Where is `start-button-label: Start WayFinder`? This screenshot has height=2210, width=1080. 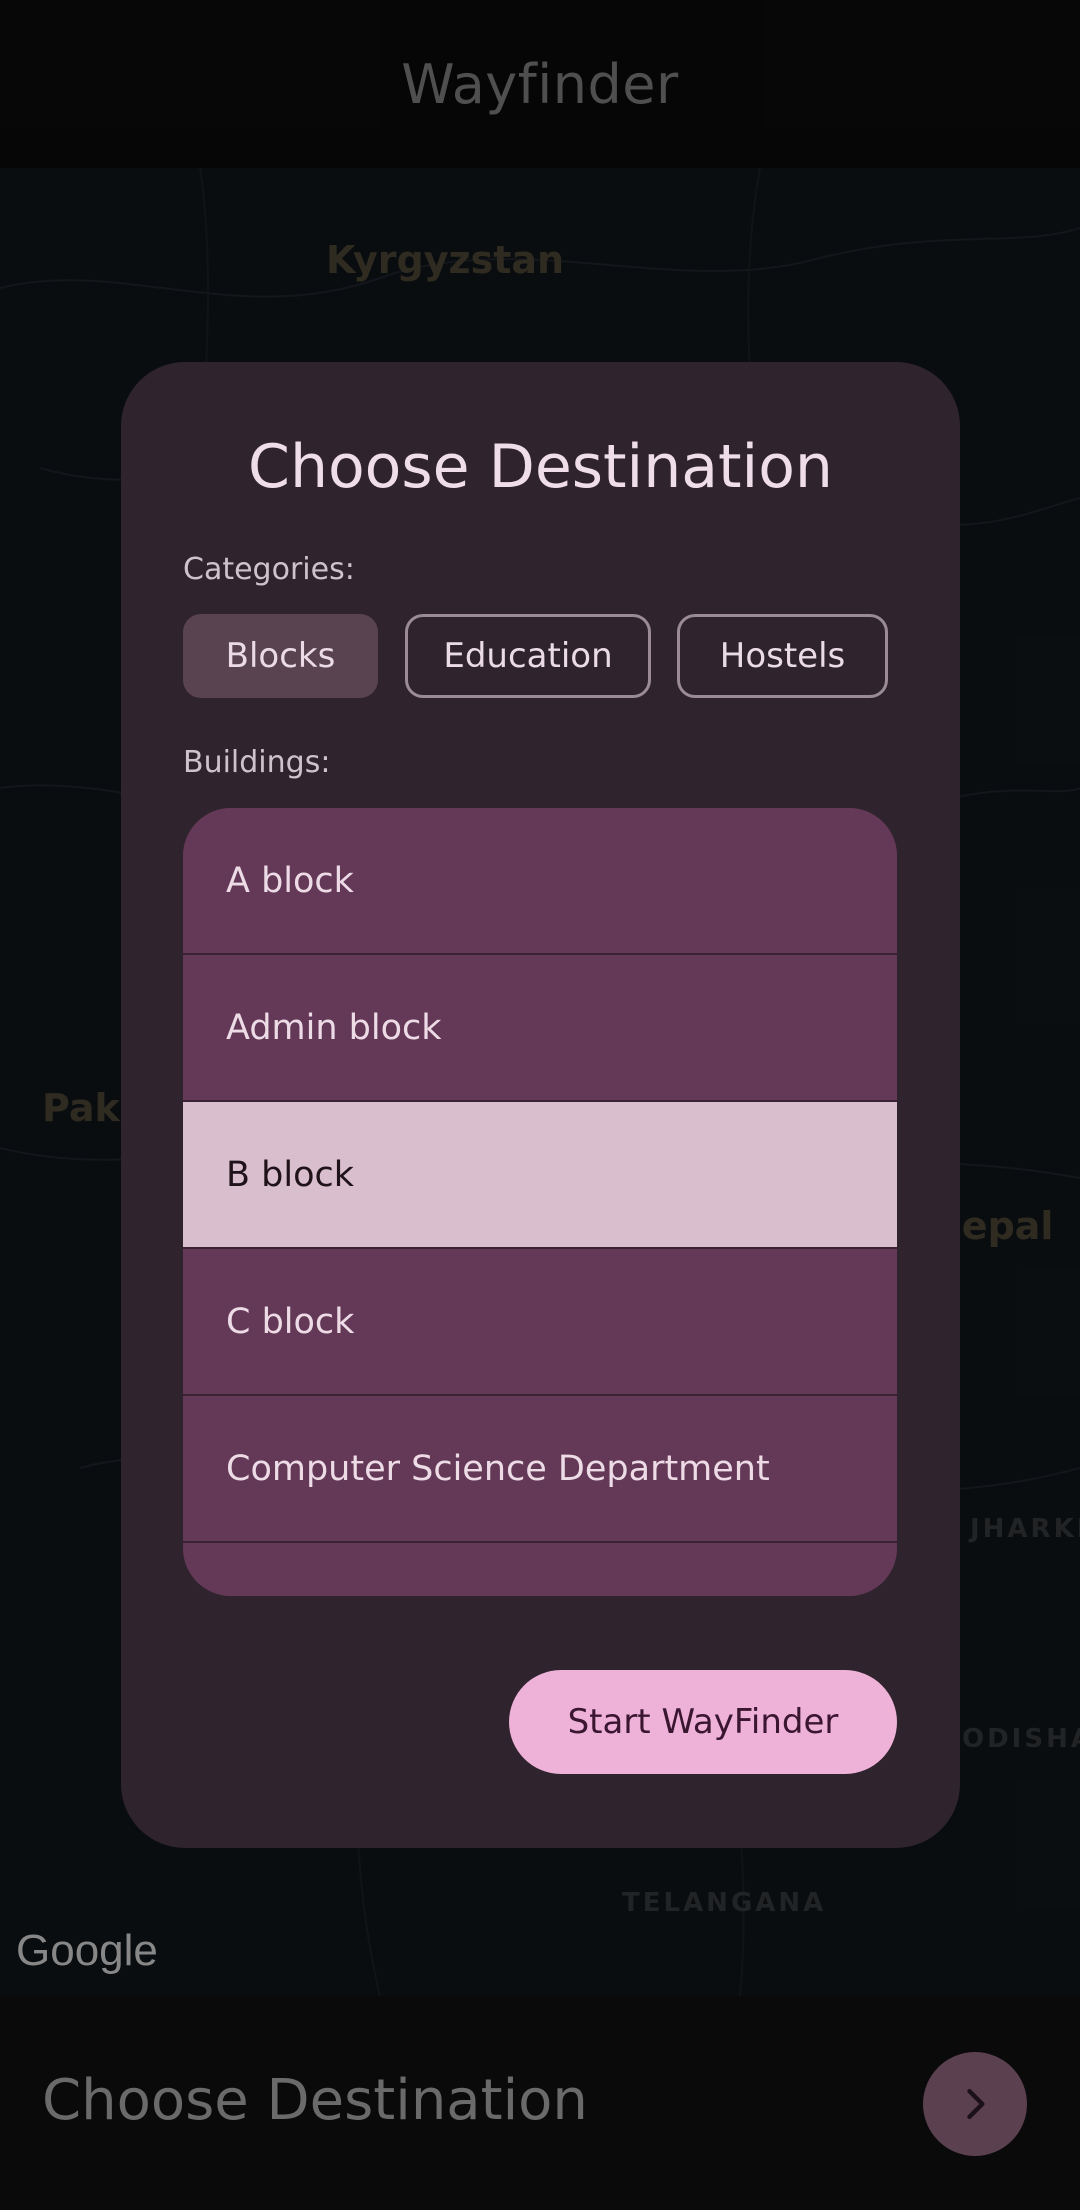 start-button-label: Start WayFinder is located at coordinates (703, 1722).